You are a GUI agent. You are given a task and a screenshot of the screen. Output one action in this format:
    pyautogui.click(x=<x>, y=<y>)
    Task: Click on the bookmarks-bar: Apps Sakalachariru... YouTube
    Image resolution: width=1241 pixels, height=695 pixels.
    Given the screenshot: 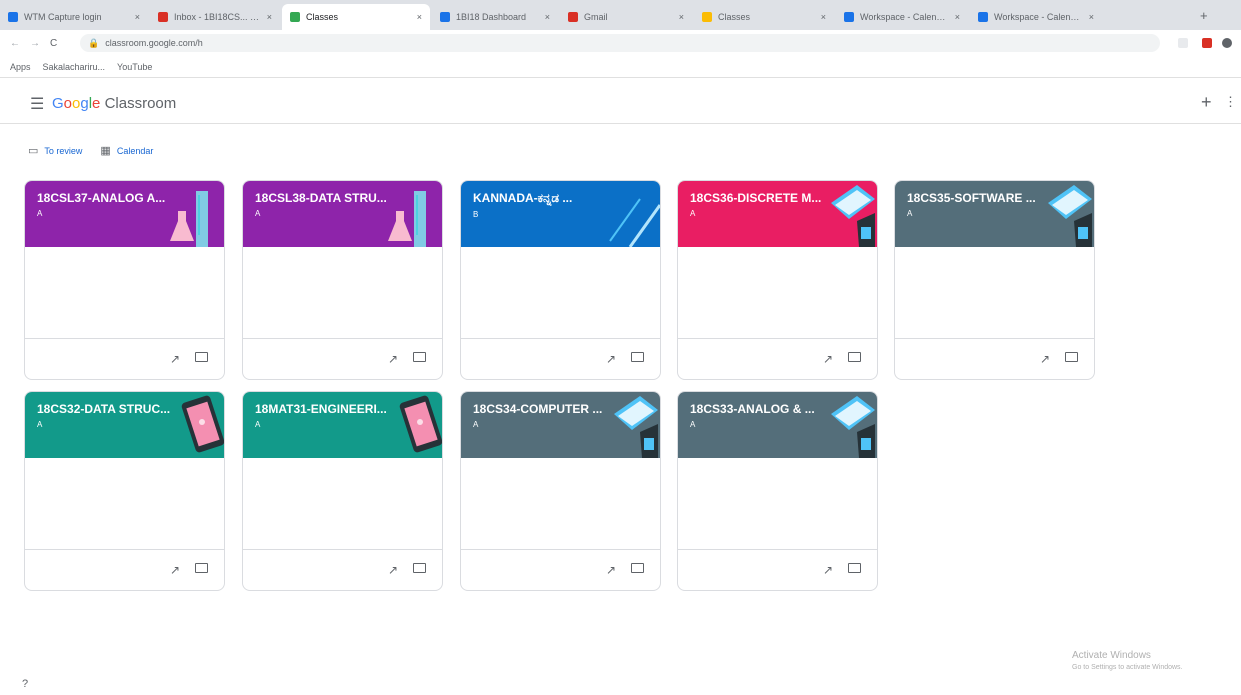 What is the action you would take?
    pyautogui.click(x=620, y=67)
    